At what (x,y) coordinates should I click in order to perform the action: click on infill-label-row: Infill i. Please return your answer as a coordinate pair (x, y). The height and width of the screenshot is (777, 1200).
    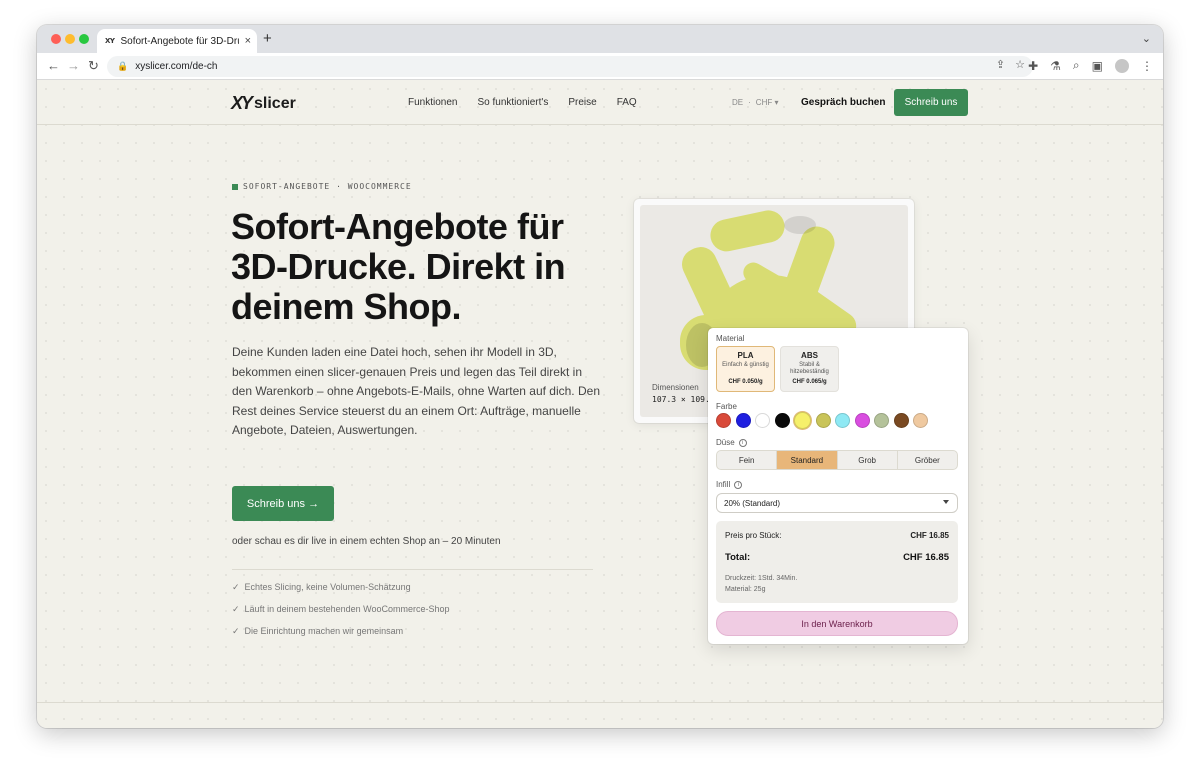
    Looking at the image, I should click on (729, 484).